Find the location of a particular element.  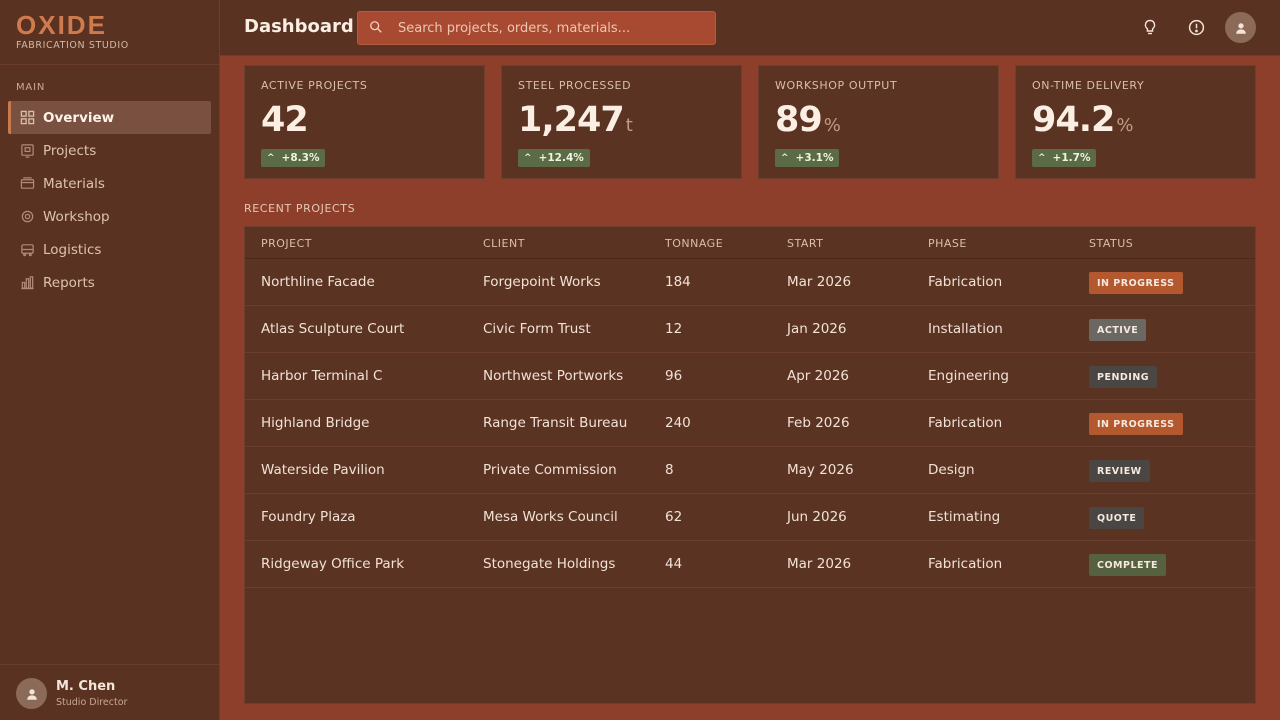

kpi-label: WORKSHOP OUTPUT is located at coordinates (836, 85).